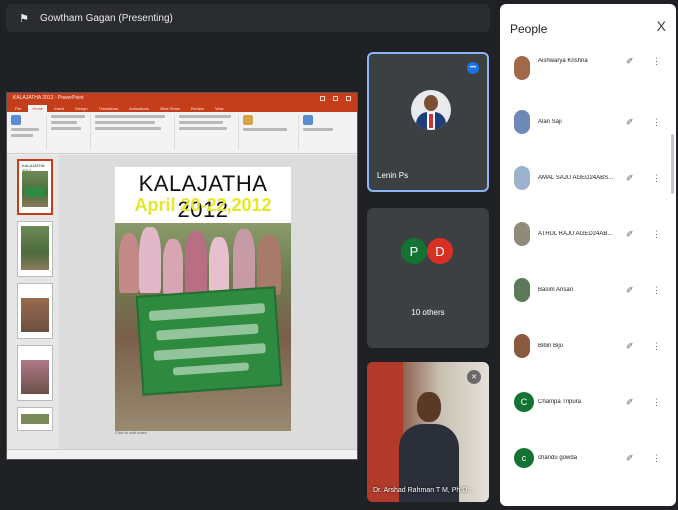 The height and width of the screenshot is (510, 678). What do you see at coordinates (108, 108) in the screenshot?
I see `ribbon-tab: Transitions` at bounding box center [108, 108].